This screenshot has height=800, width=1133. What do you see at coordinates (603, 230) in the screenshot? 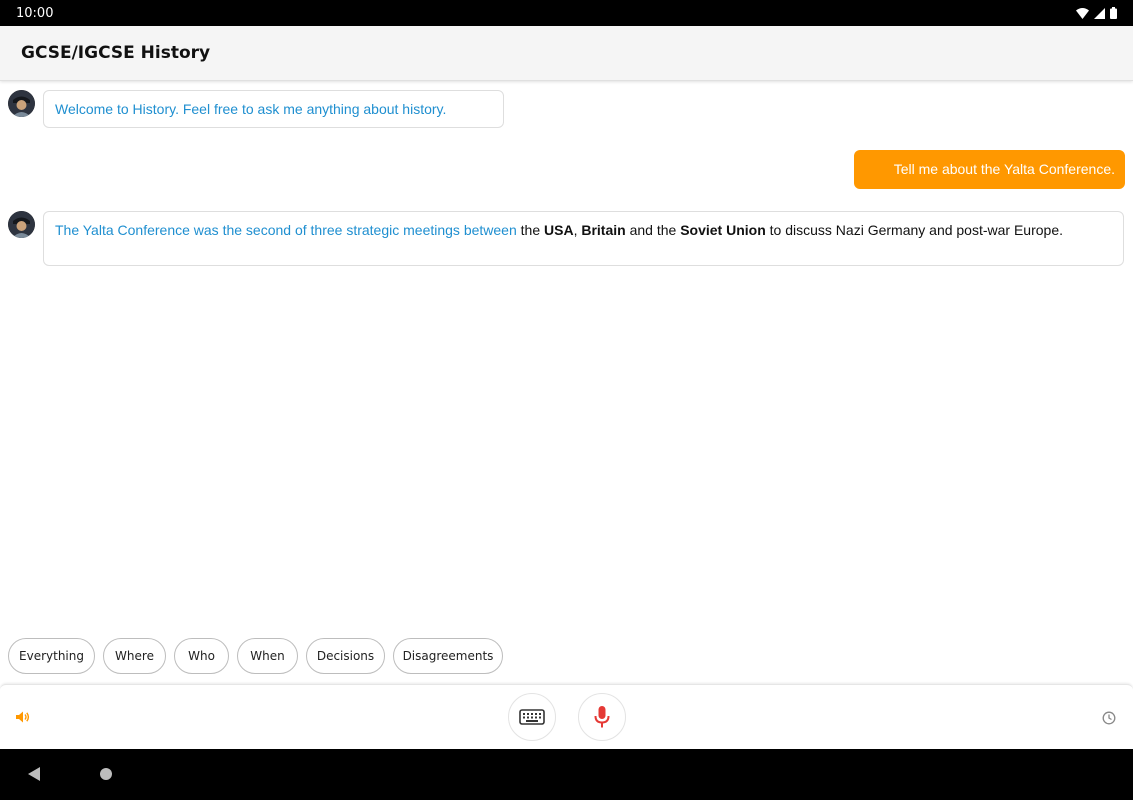
I see `answer-text-bold: Britain` at bounding box center [603, 230].